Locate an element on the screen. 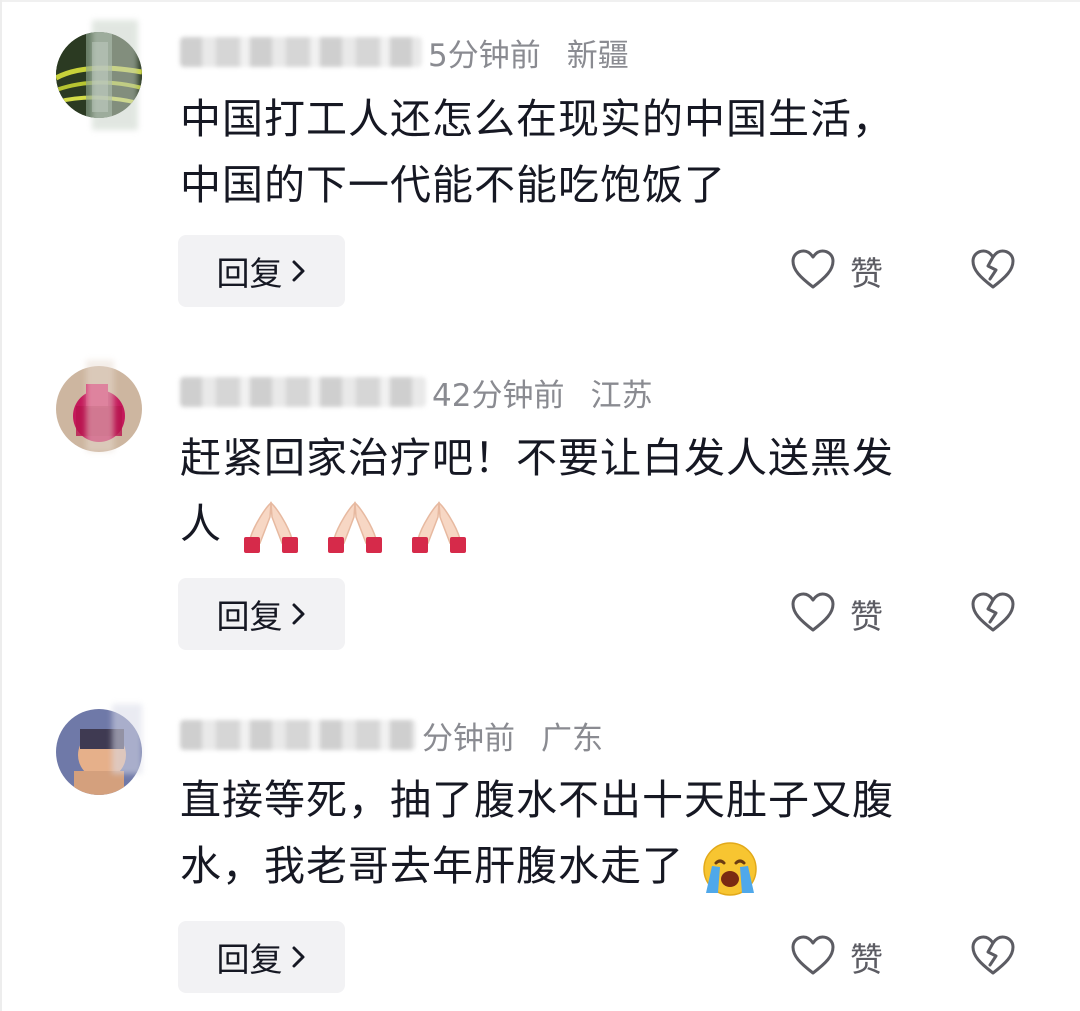 The width and height of the screenshot is (1080, 1011). comment-region: 广东 is located at coordinates (572, 738).